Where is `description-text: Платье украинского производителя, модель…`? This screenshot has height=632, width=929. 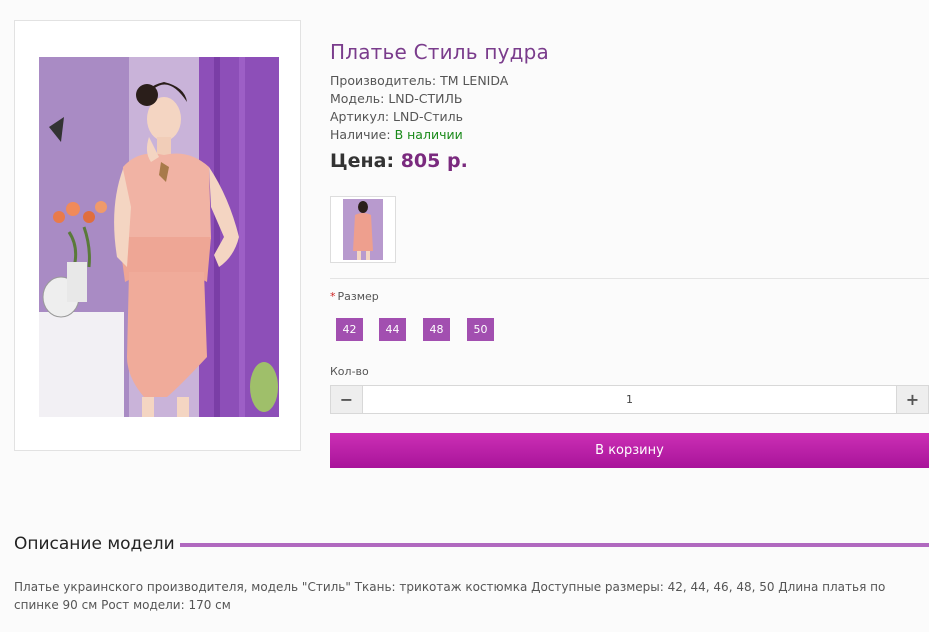
description-text: Платье украинского производителя, модель… is located at coordinates (450, 596).